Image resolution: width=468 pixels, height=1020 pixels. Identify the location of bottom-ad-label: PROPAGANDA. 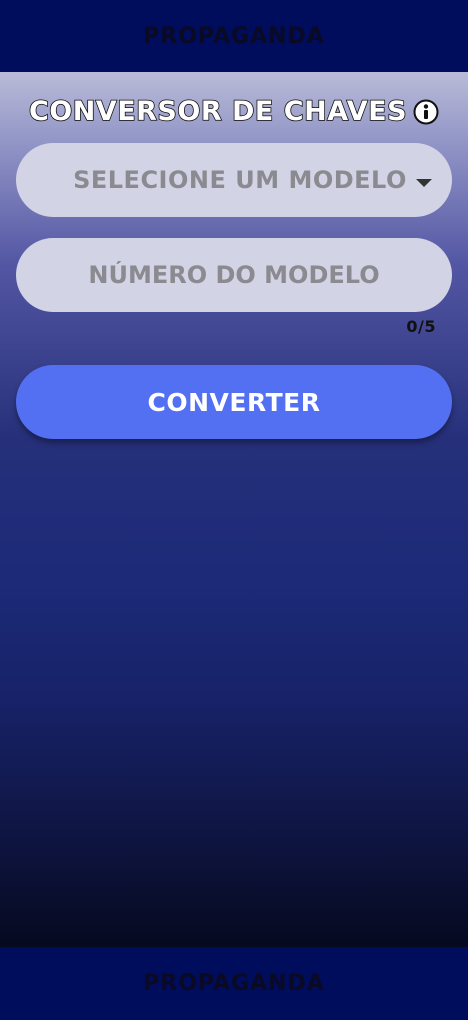
(234, 983).